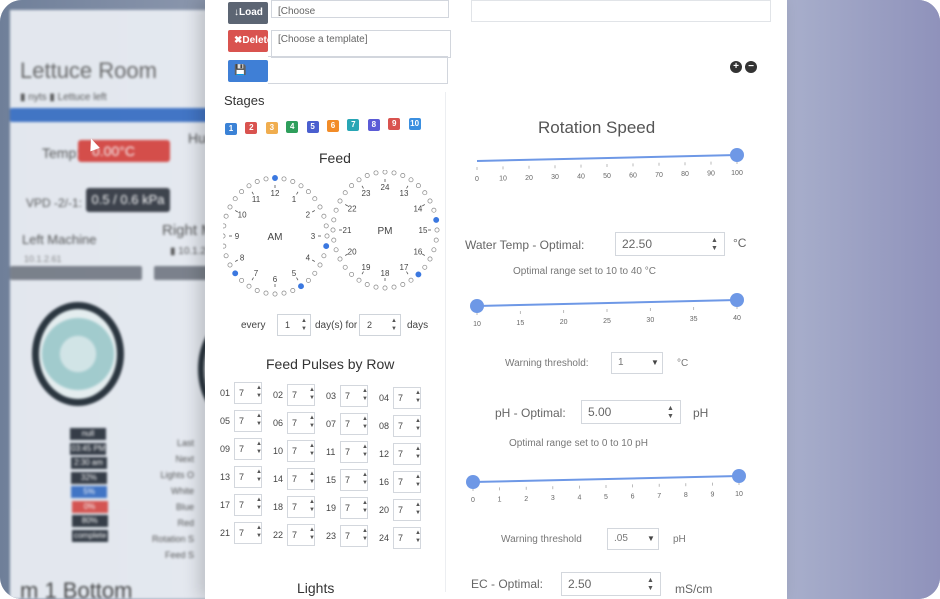  What do you see at coordinates (670, 413) in the screenshot?
I see `ph-spinner-icon: ▲ ▼` at bounding box center [670, 413].